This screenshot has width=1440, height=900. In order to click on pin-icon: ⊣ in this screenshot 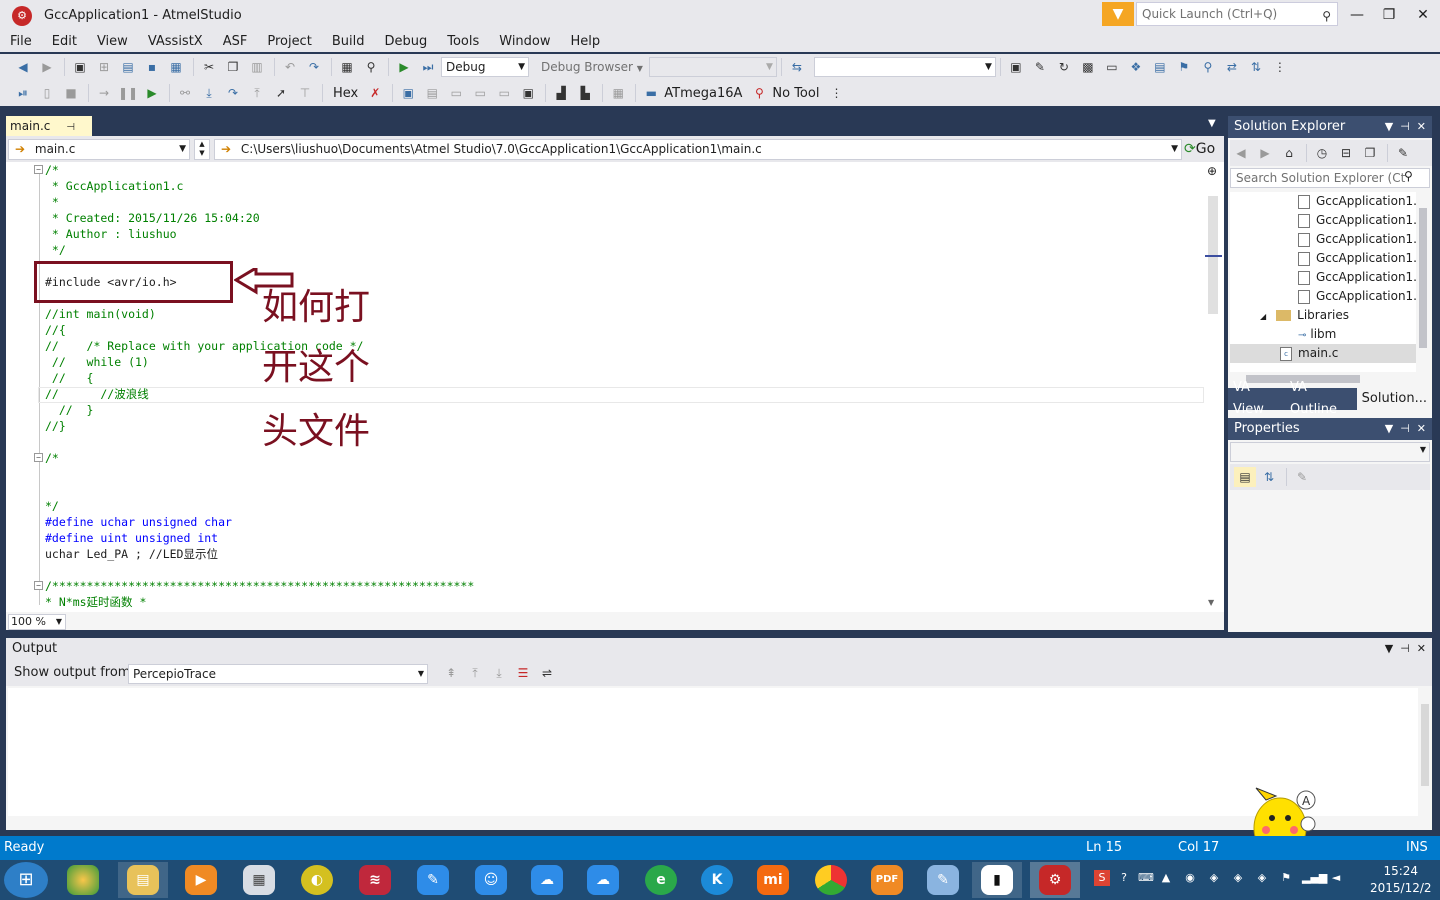, I will do `click(70, 127)`.